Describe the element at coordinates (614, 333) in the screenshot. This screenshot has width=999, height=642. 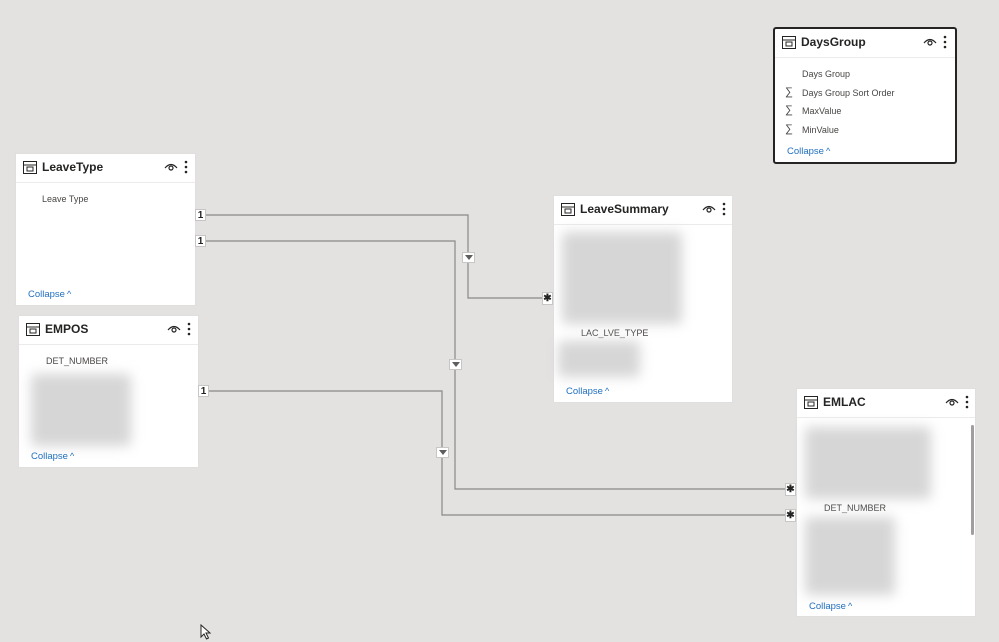
I see `field-lac-lve-type: LAC_LVE_TYPE` at that location.